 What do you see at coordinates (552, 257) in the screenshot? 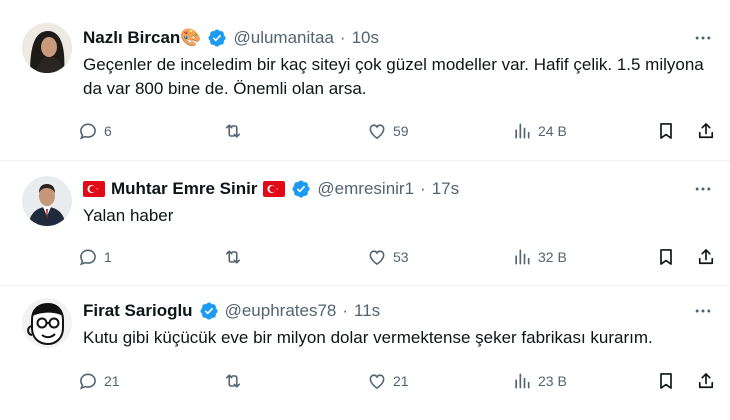
I see `view-count: 32 B` at bounding box center [552, 257].